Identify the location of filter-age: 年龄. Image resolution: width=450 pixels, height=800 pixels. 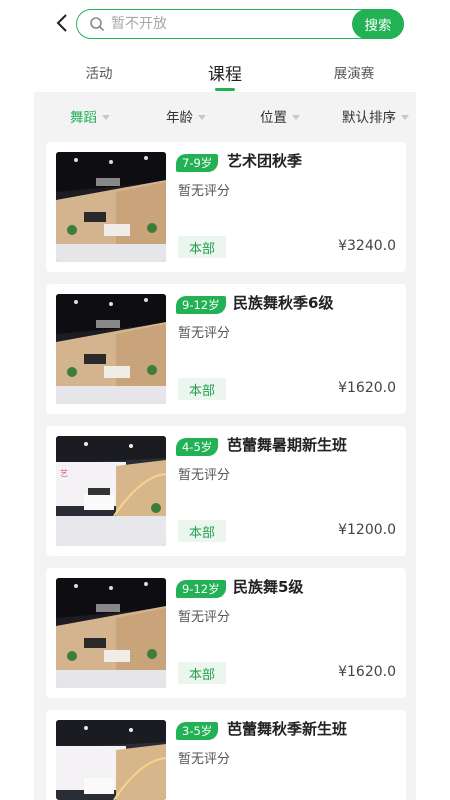
(186, 116).